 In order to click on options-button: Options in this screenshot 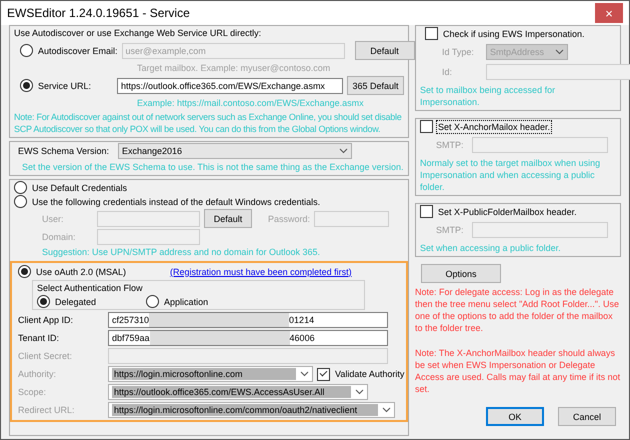, I will do `click(461, 273)`.